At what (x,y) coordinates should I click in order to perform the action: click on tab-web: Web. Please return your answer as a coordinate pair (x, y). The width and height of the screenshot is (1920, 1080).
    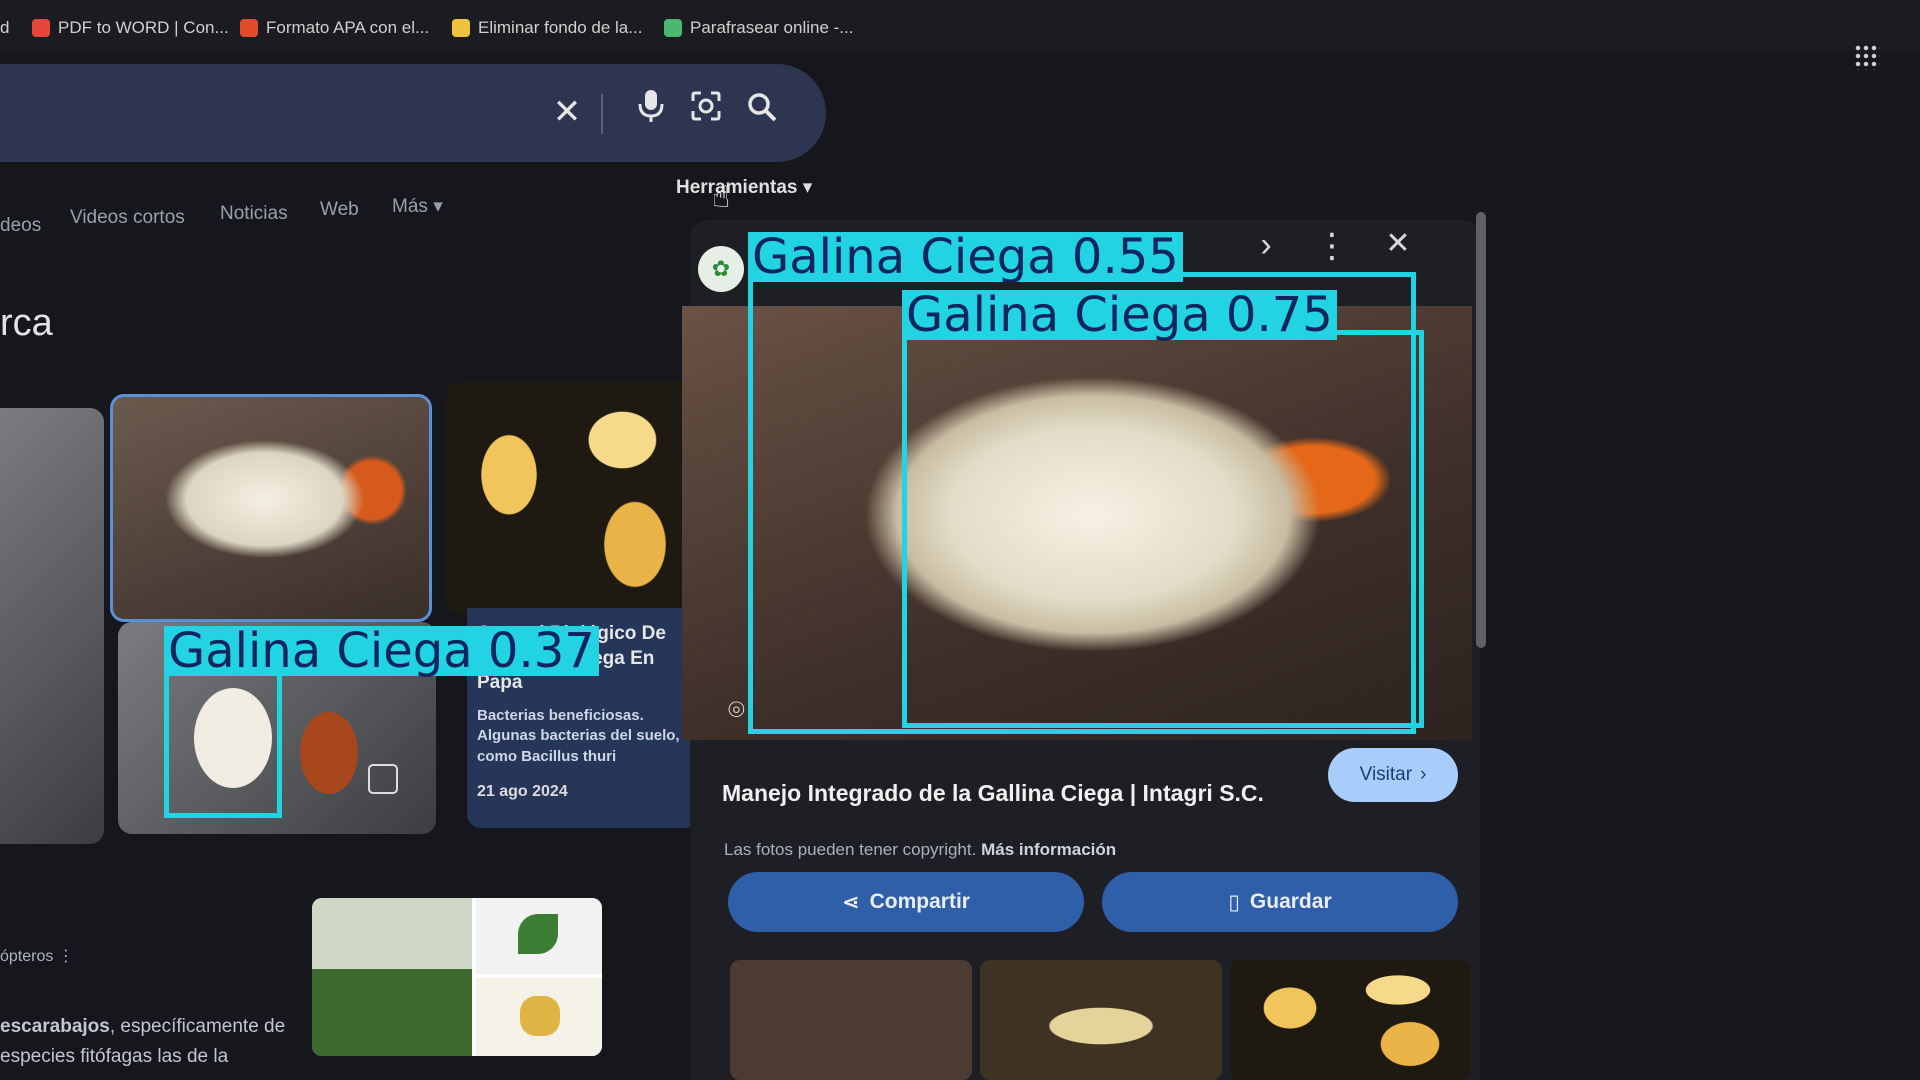
    Looking at the image, I should click on (339, 210).